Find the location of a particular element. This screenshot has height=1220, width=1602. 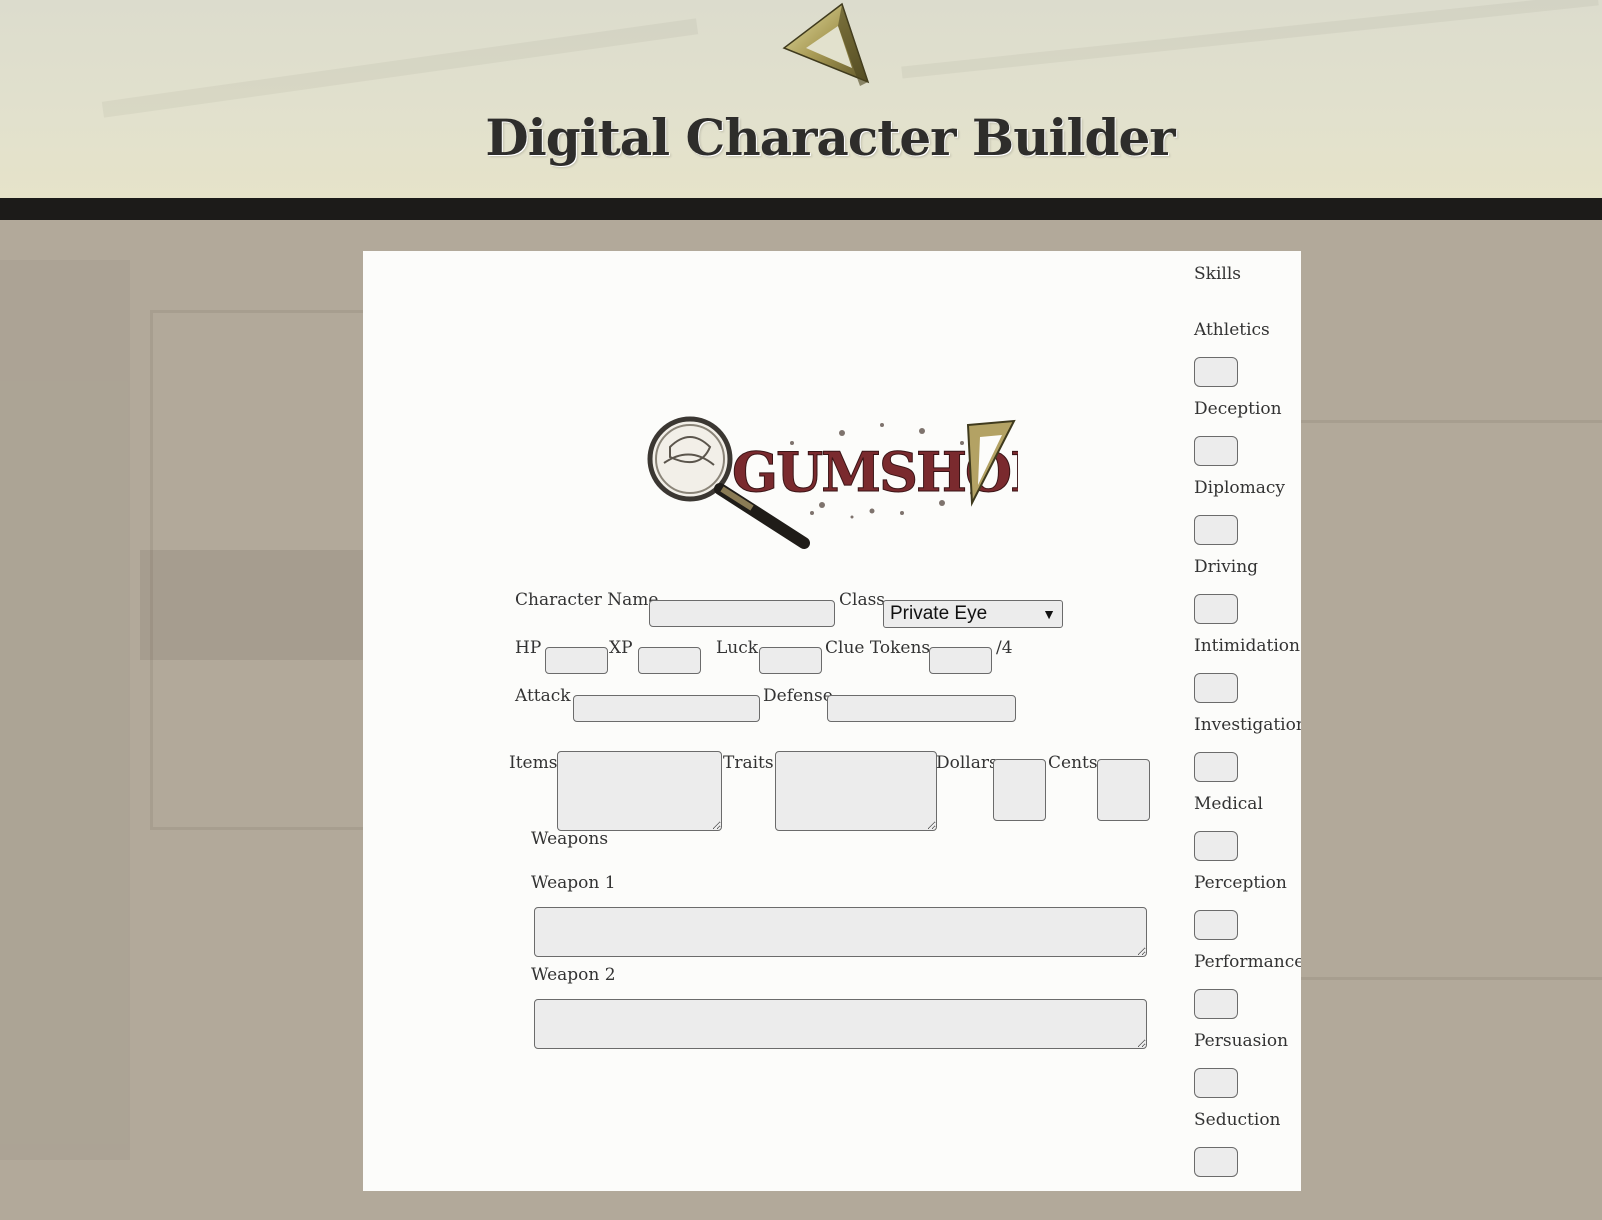

weapon2-textarea is located at coordinates (840, 1024).